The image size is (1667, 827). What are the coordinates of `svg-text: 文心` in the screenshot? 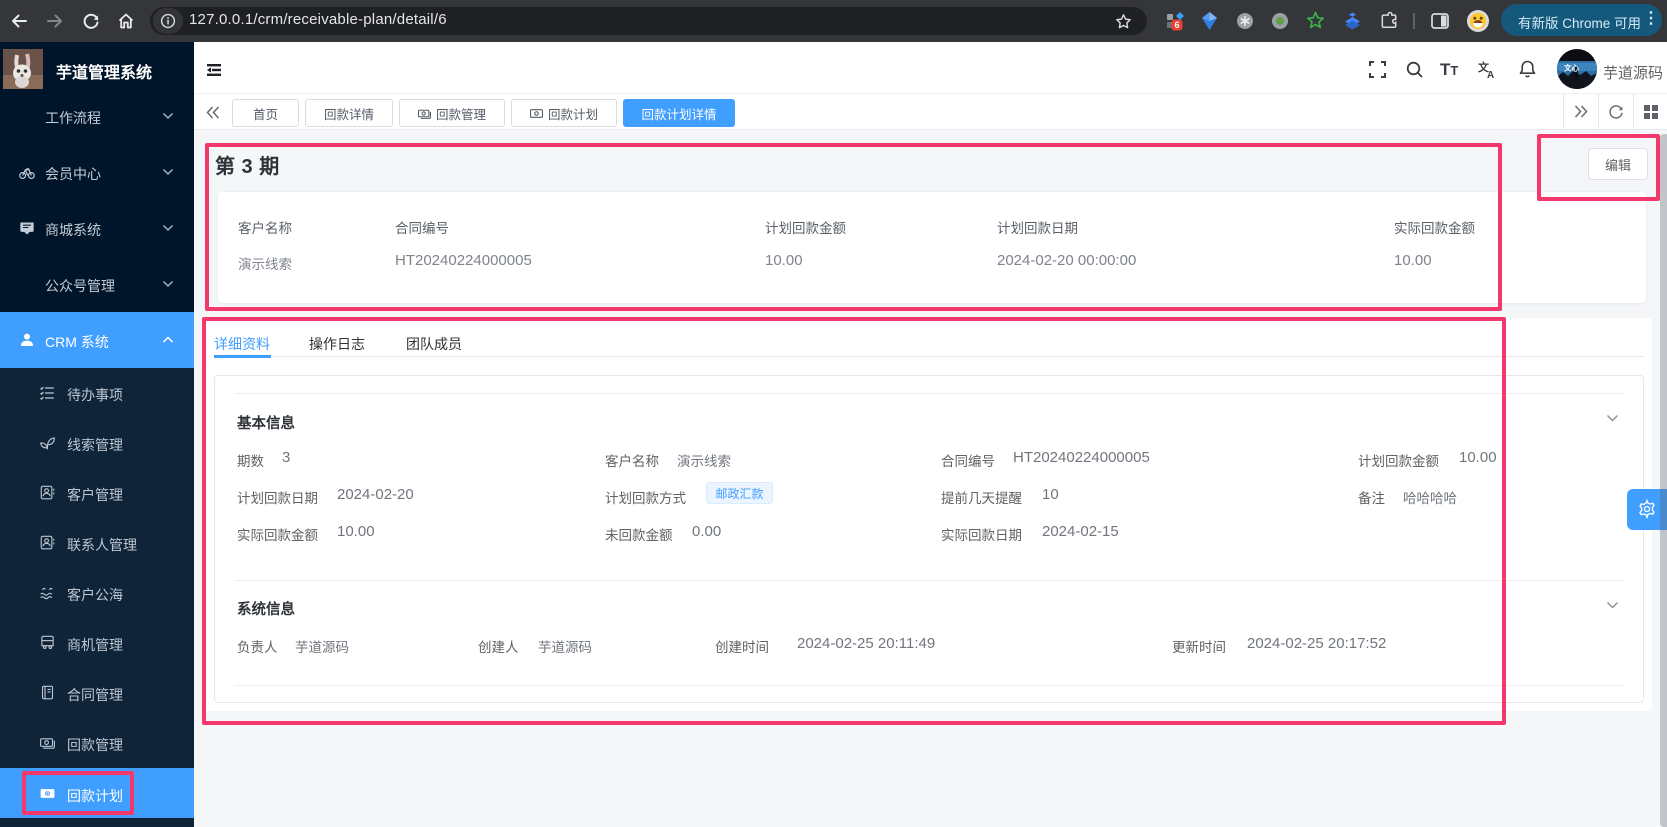 It's located at (1572, 68).